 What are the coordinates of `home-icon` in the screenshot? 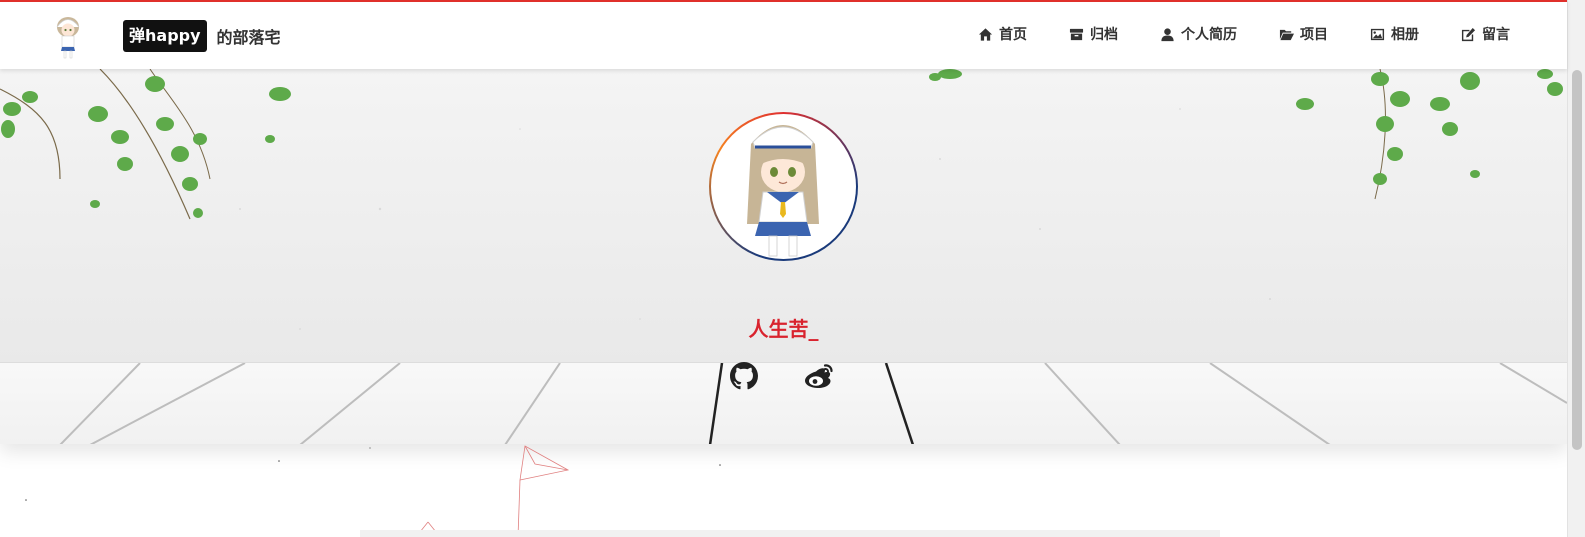 It's located at (985, 34).